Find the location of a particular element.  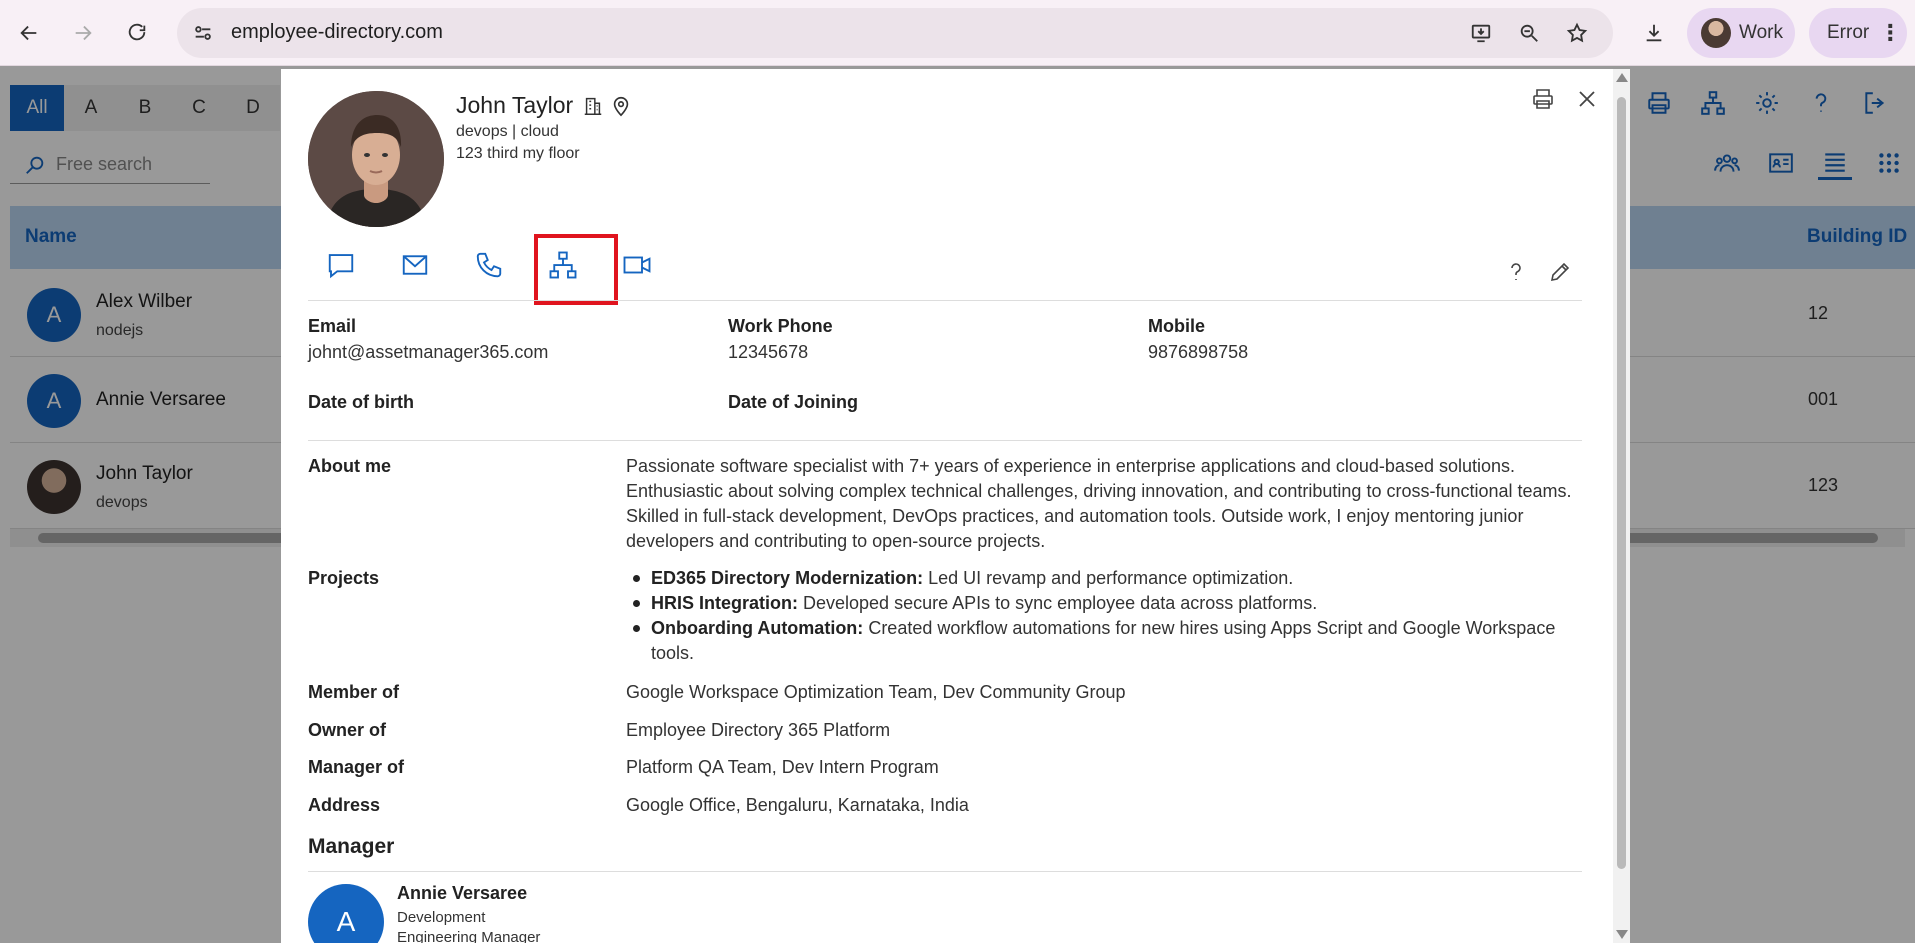

member-of-label: Member of is located at coordinates (354, 692).